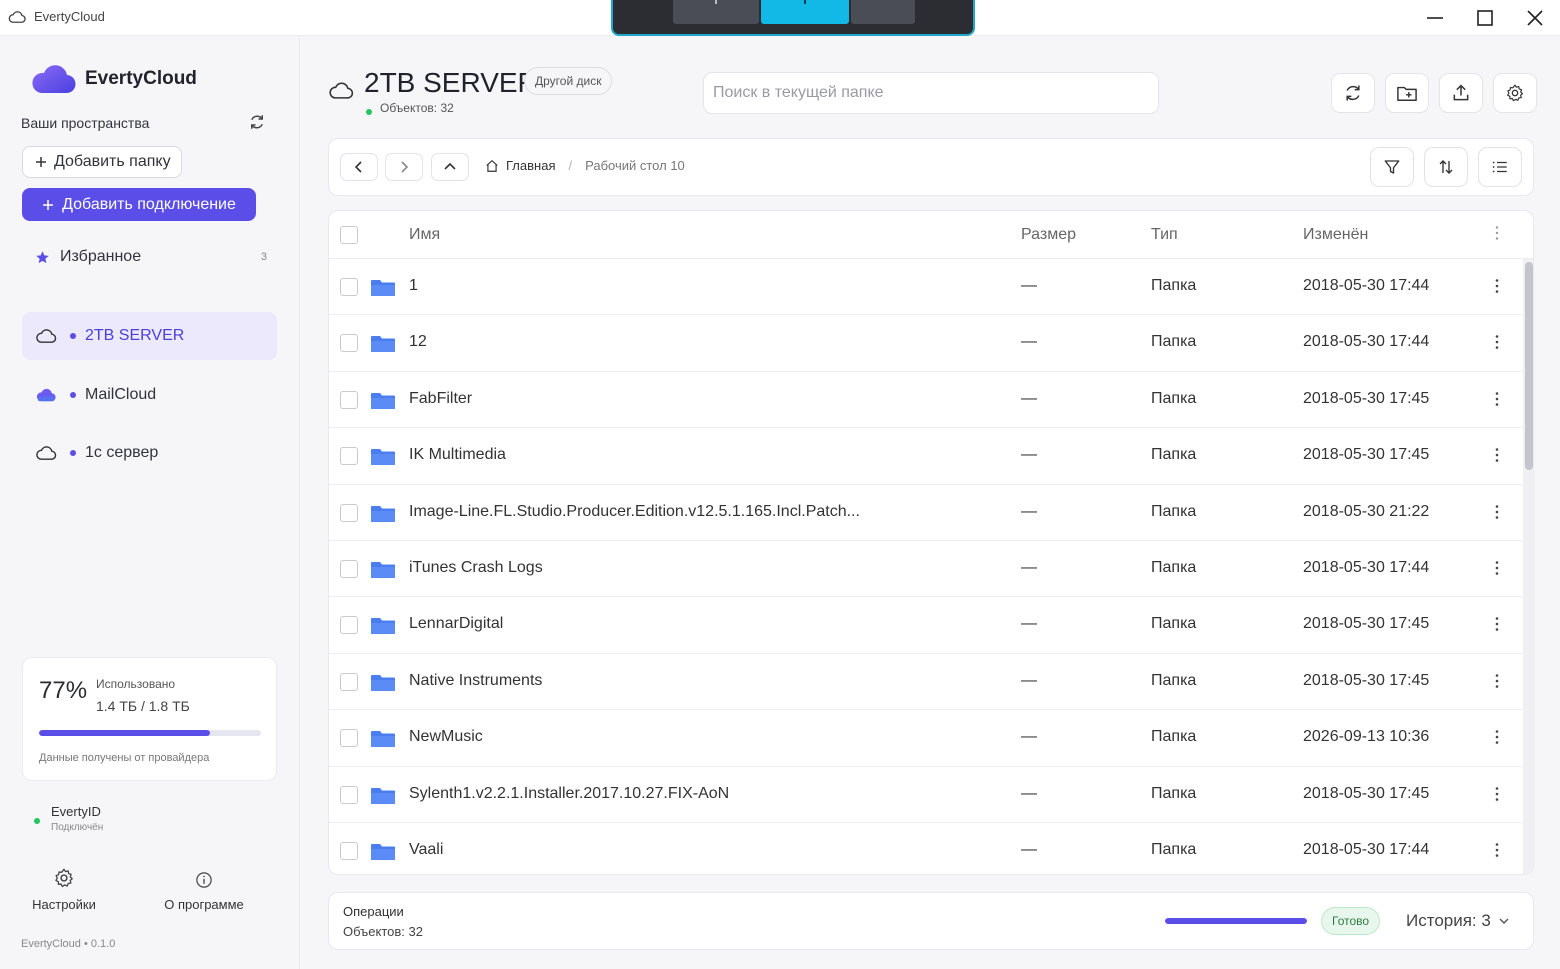 Image resolution: width=1560 pixels, height=969 pixels. What do you see at coordinates (1446, 167) in the screenshot?
I see `sort-button` at bounding box center [1446, 167].